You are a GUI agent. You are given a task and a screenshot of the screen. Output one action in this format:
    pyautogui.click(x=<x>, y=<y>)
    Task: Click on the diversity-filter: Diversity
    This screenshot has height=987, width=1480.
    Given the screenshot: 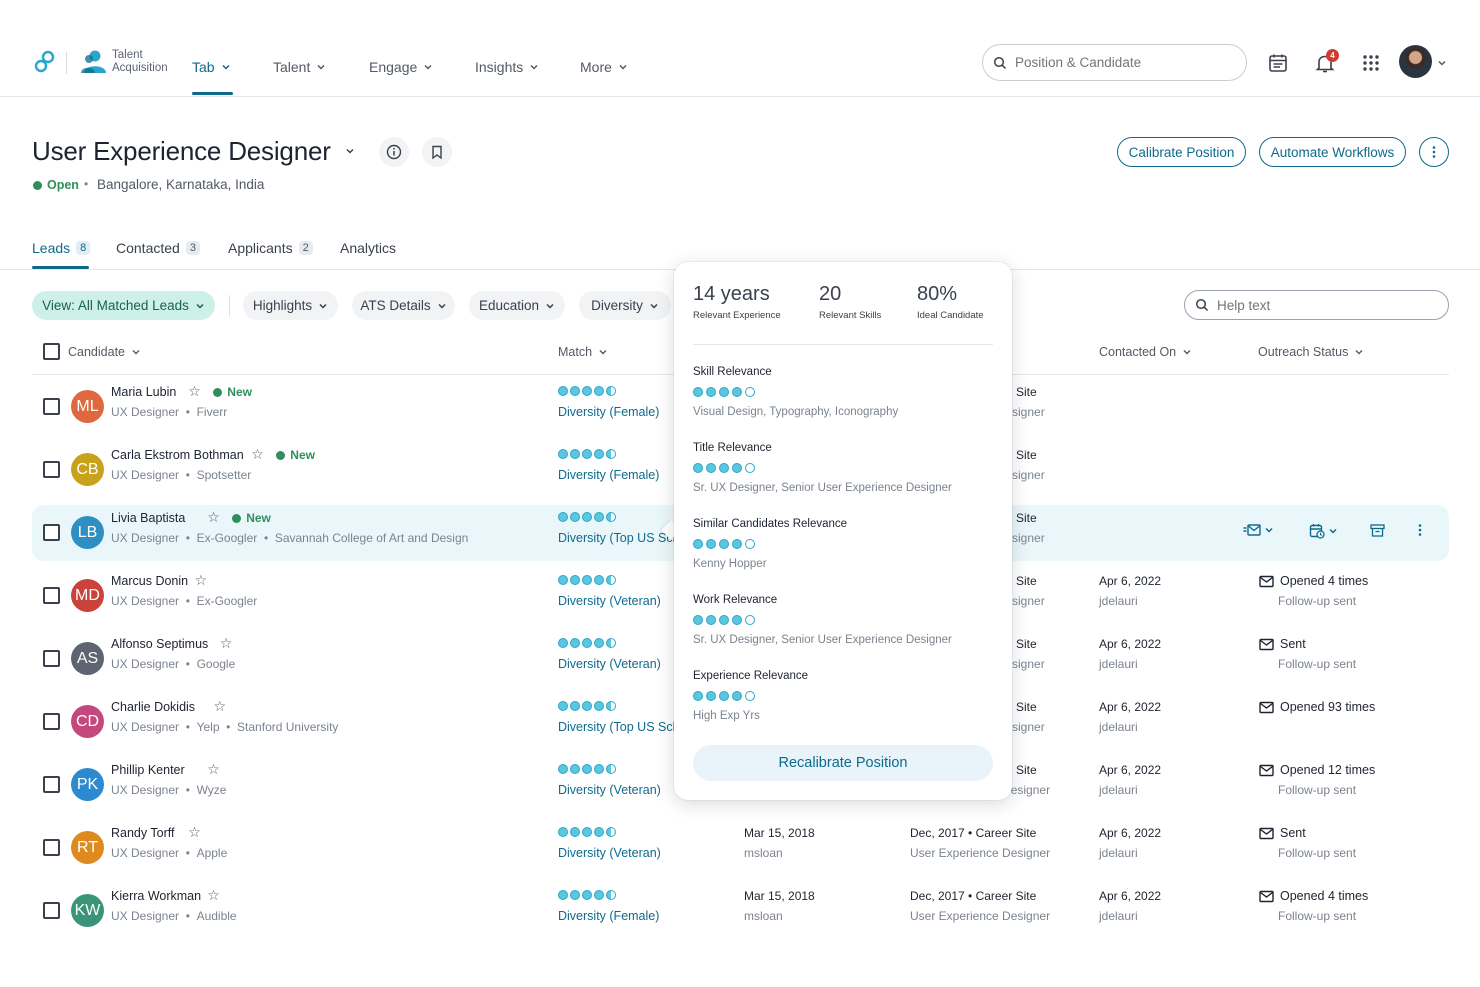 What is the action you would take?
    pyautogui.click(x=625, y=305)
    